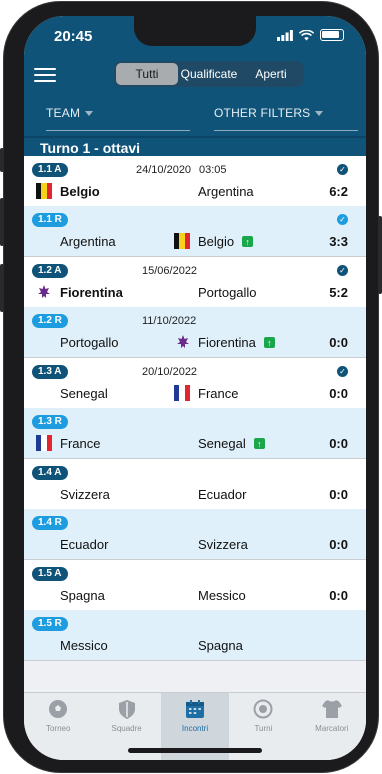 The height and width of the screenshot is (774, 382). What do you see at coordinates (195, 146) in the screenshot?
I see `round-header: Turno 1 - ottavi` at bounding box center [195, 146].